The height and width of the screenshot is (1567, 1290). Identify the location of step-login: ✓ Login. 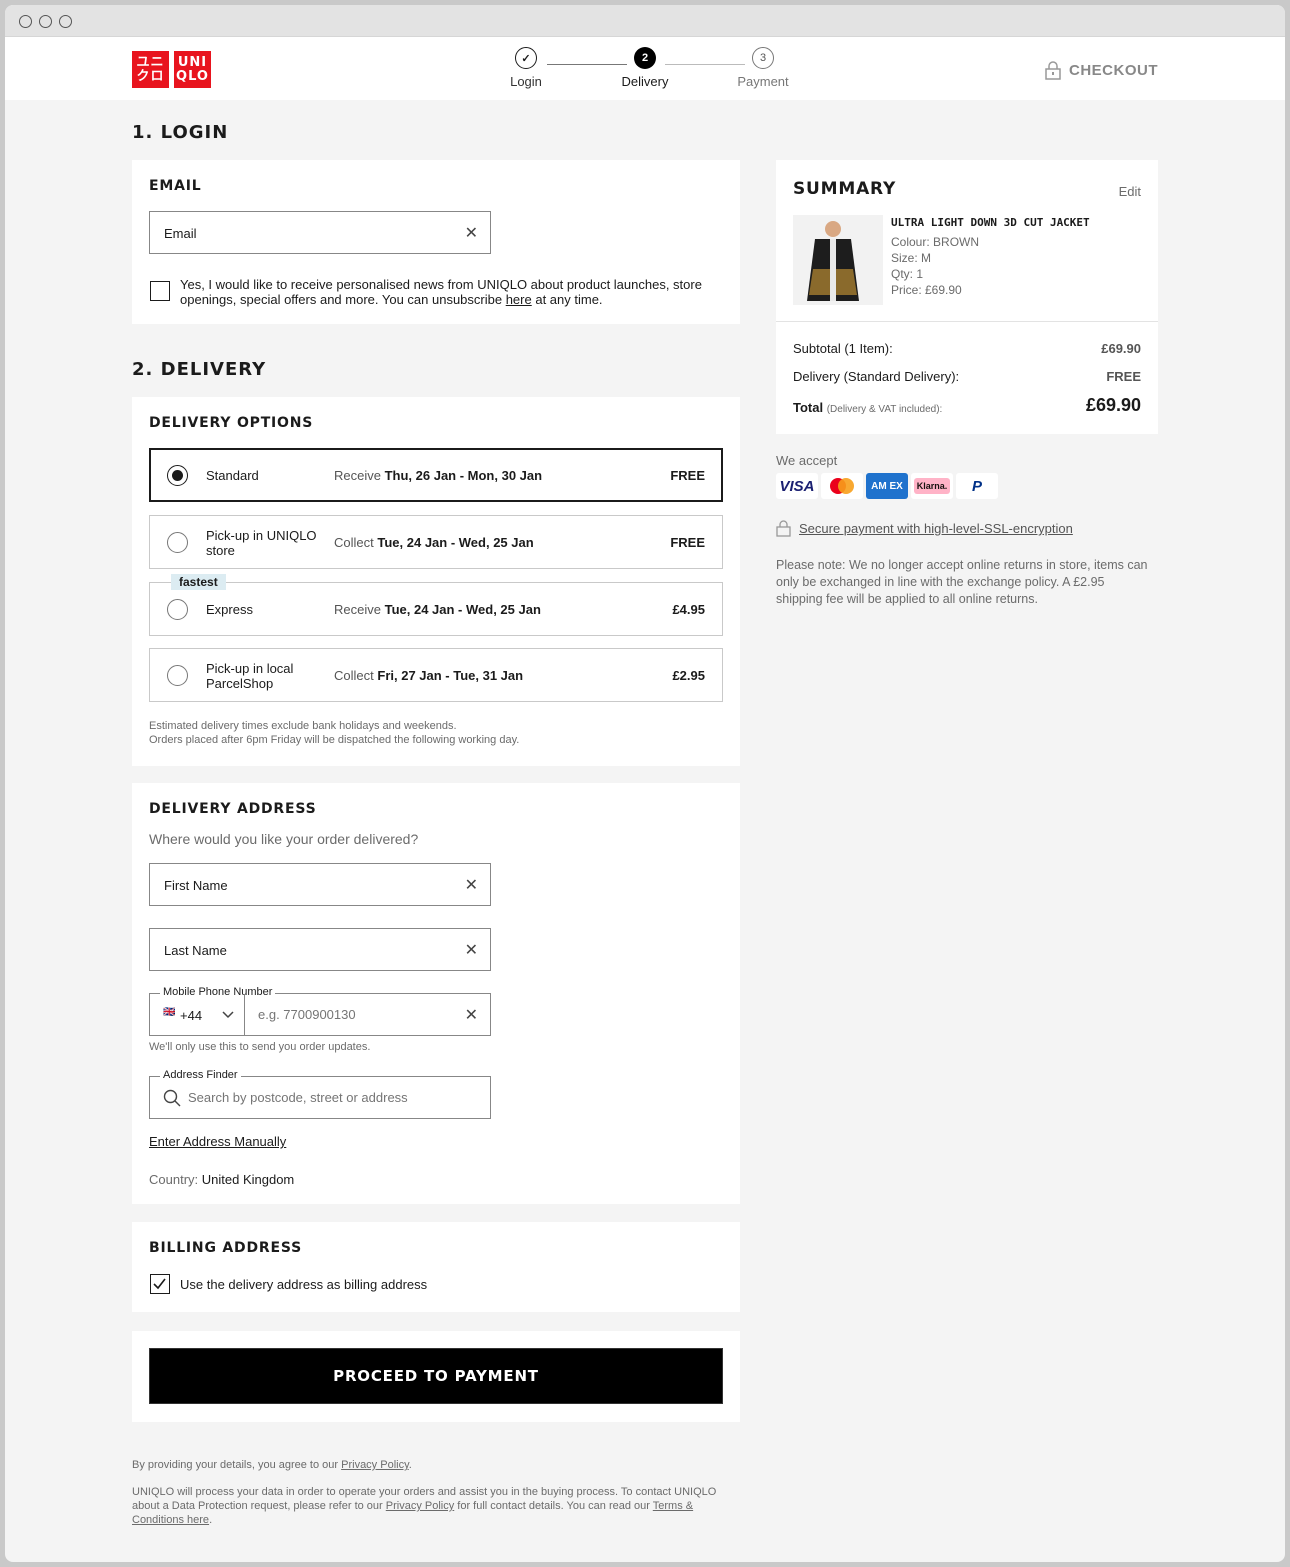
(526, 68).